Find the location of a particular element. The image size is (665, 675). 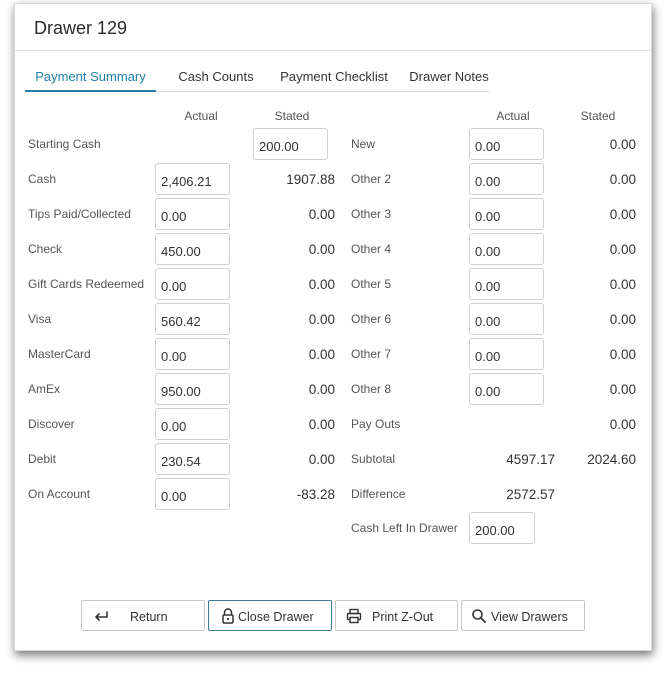

discover-label: Discover is located at coordinates (51, 424).